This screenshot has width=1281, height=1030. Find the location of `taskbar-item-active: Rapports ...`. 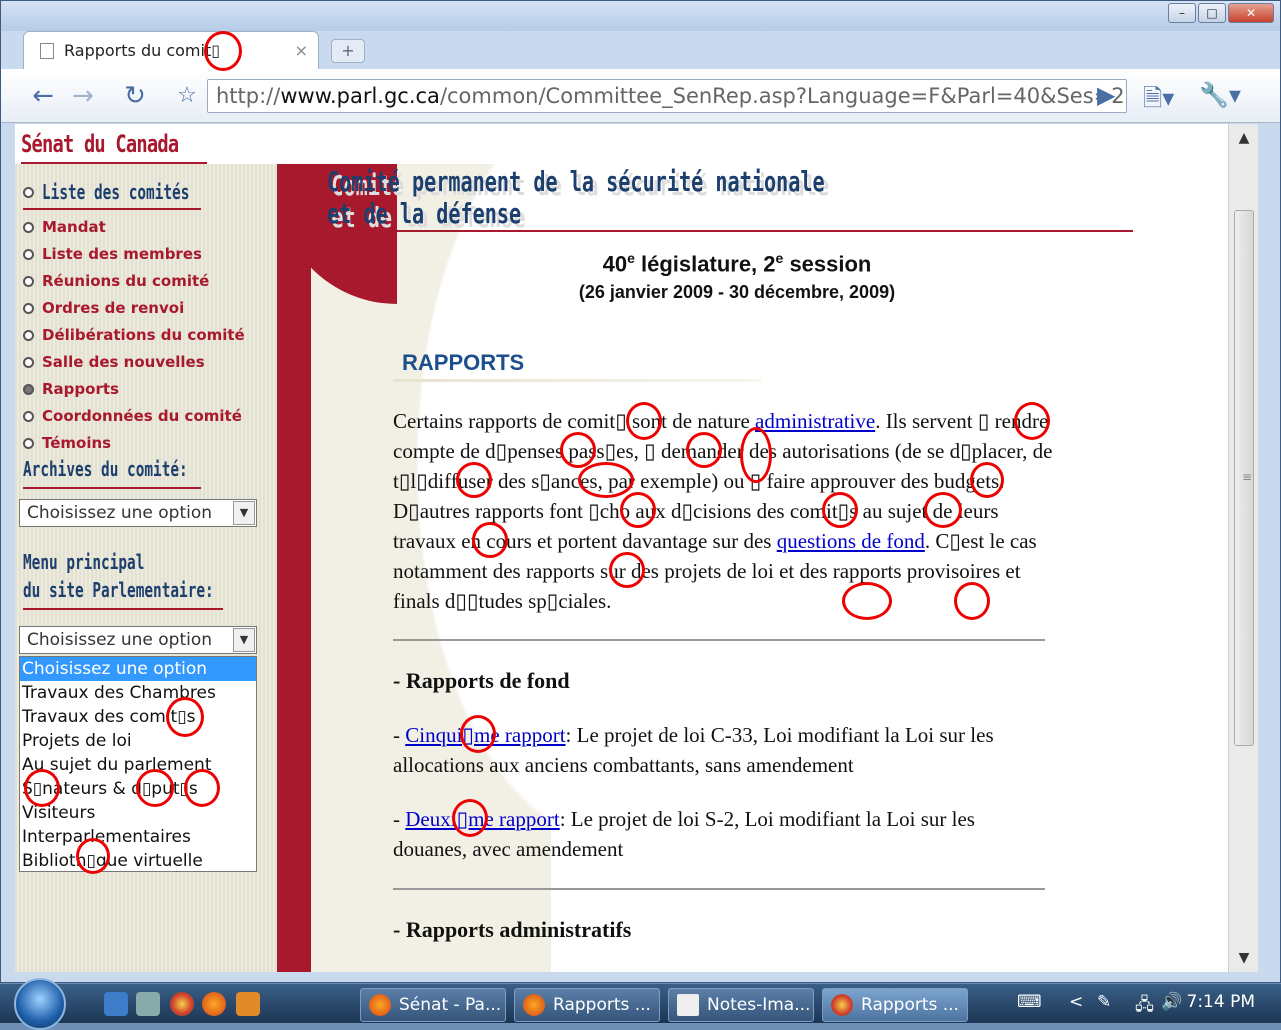

taskbar-item-active: Rapports ... is located at coordinates (895, 1005).